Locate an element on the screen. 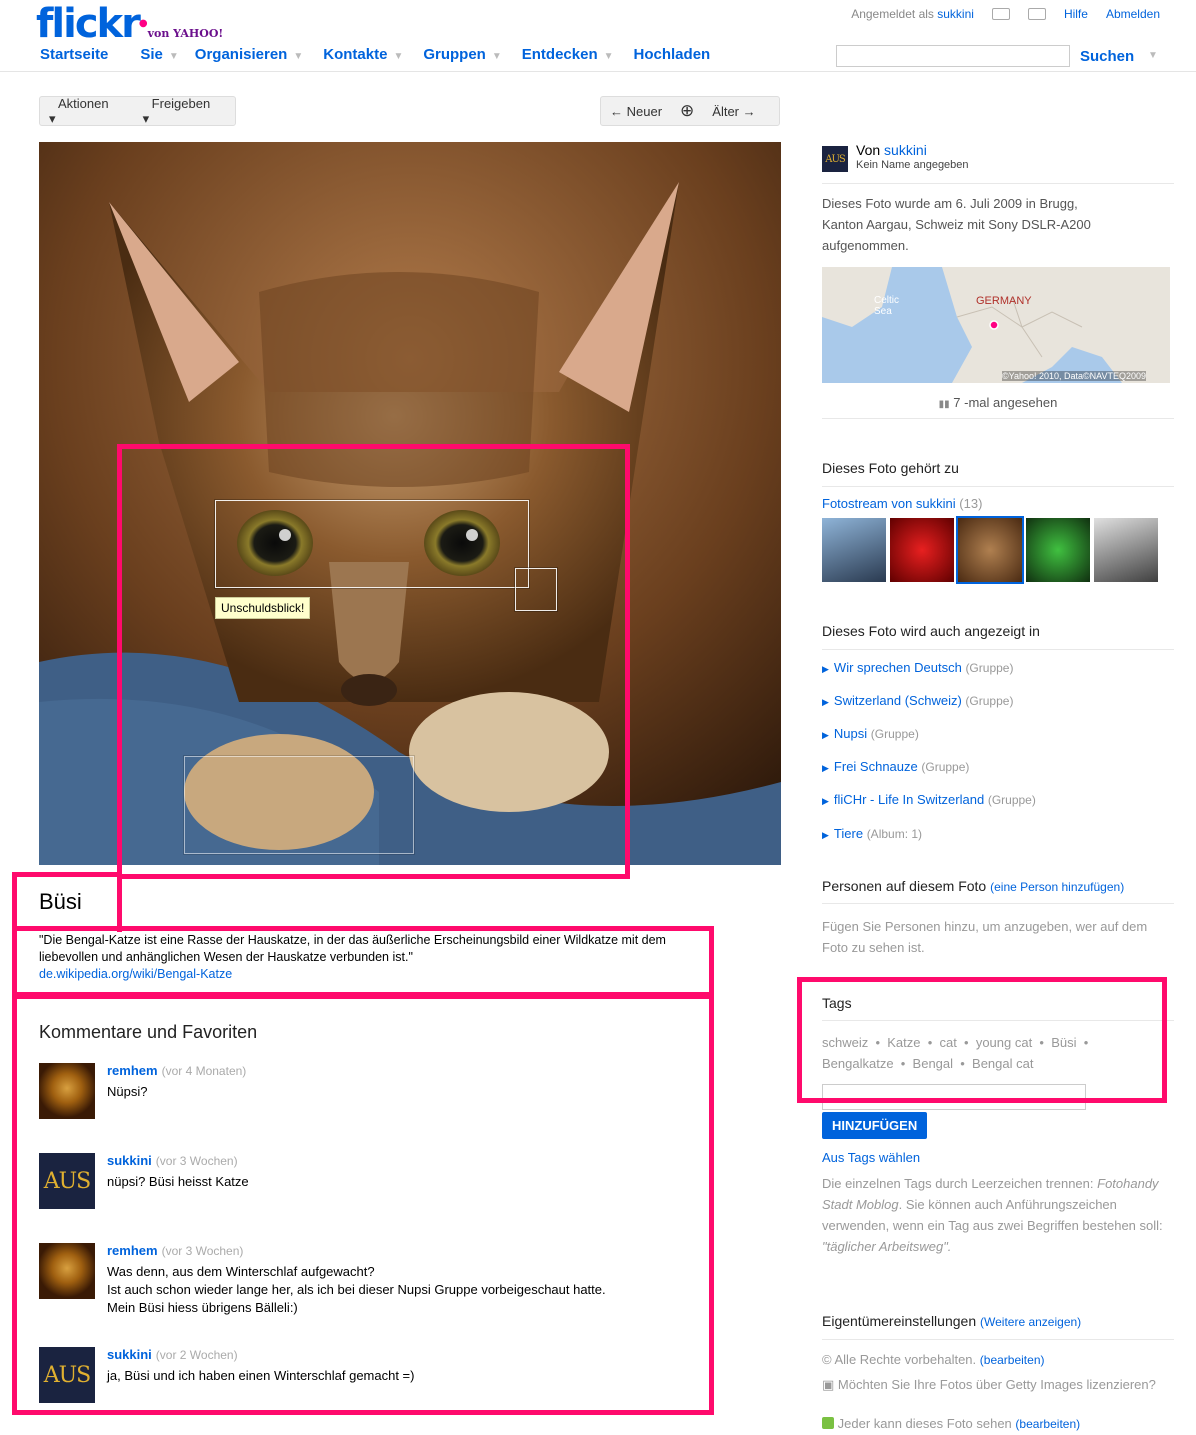 Image resolution: width=1196 pixels, height=1435 pixels. photostream-line: Fotostream von sukkini (13) is located at coordinates (902, 503).